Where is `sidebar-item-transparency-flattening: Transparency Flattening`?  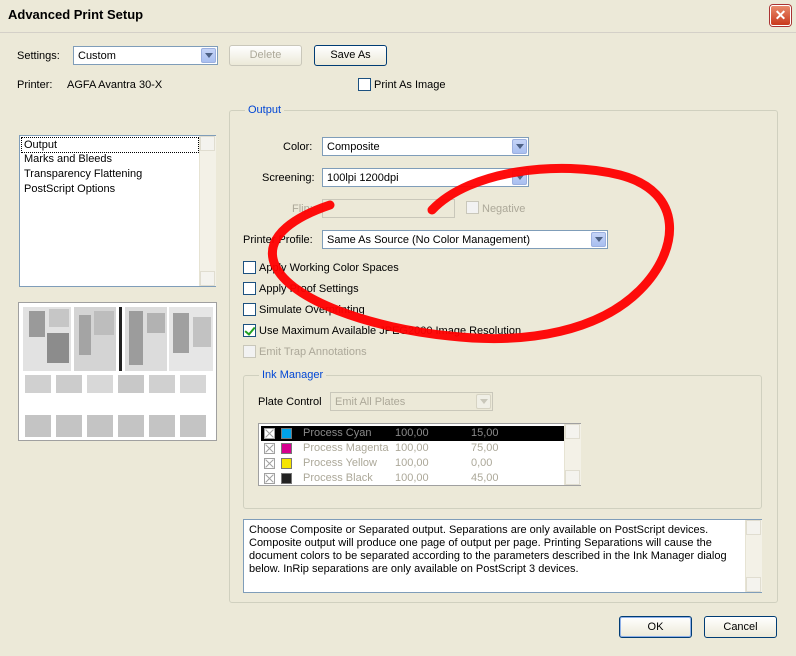
sidebar-item-transparency-flattening: Transparency Flattening is located at coordinates (83, 174).